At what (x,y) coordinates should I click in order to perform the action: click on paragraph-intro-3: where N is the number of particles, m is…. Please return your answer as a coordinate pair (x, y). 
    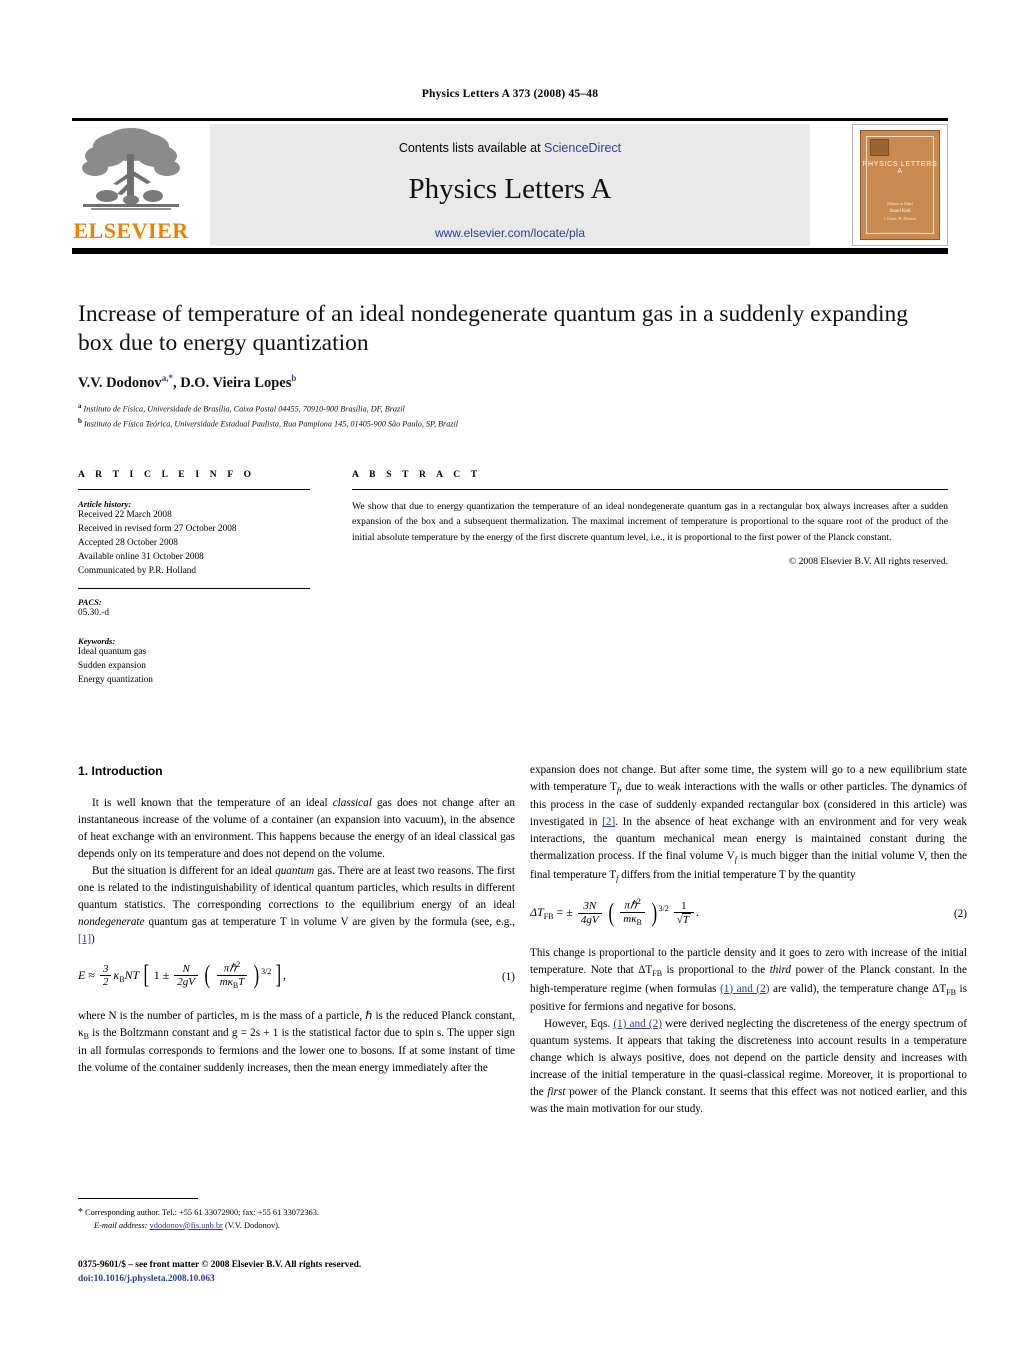
    Looking at the image, I should click on (296, 1042).